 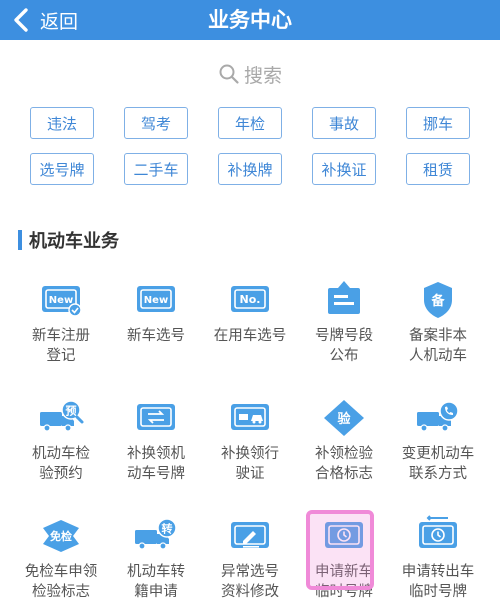 What do you see at coordinates (156, 123) in the screenshot?
I see `tag-1: 驾考` at bounding box center [156, 123].